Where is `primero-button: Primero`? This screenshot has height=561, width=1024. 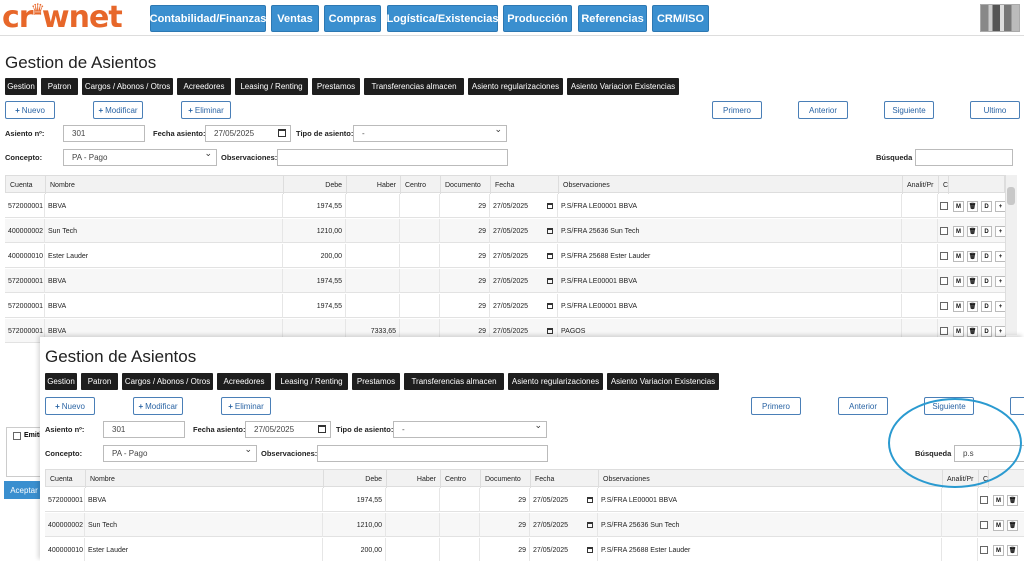 primero-button: Primero is located at coordinates (776, 406).